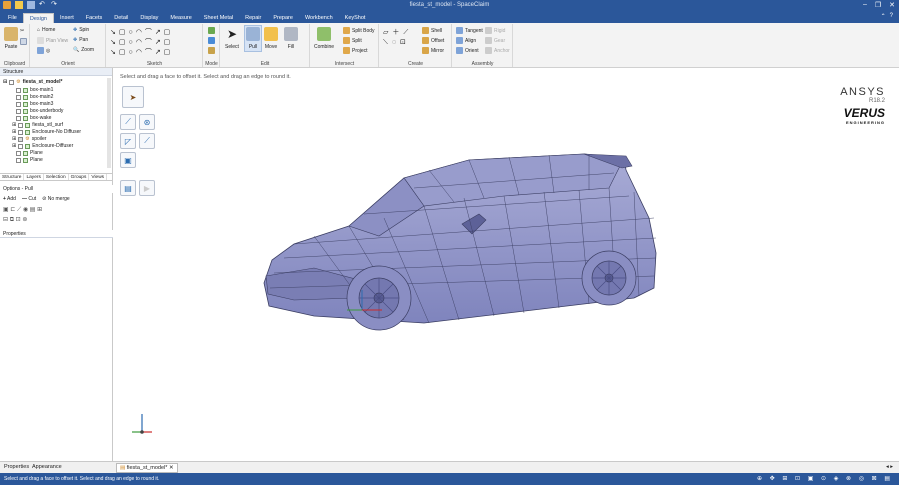 This screenshot has height=485, width=899. I want to click on pull-option-tools: ▣ ⊏ ⟋ ◉ ▤ ⊞, so click(56, 210).